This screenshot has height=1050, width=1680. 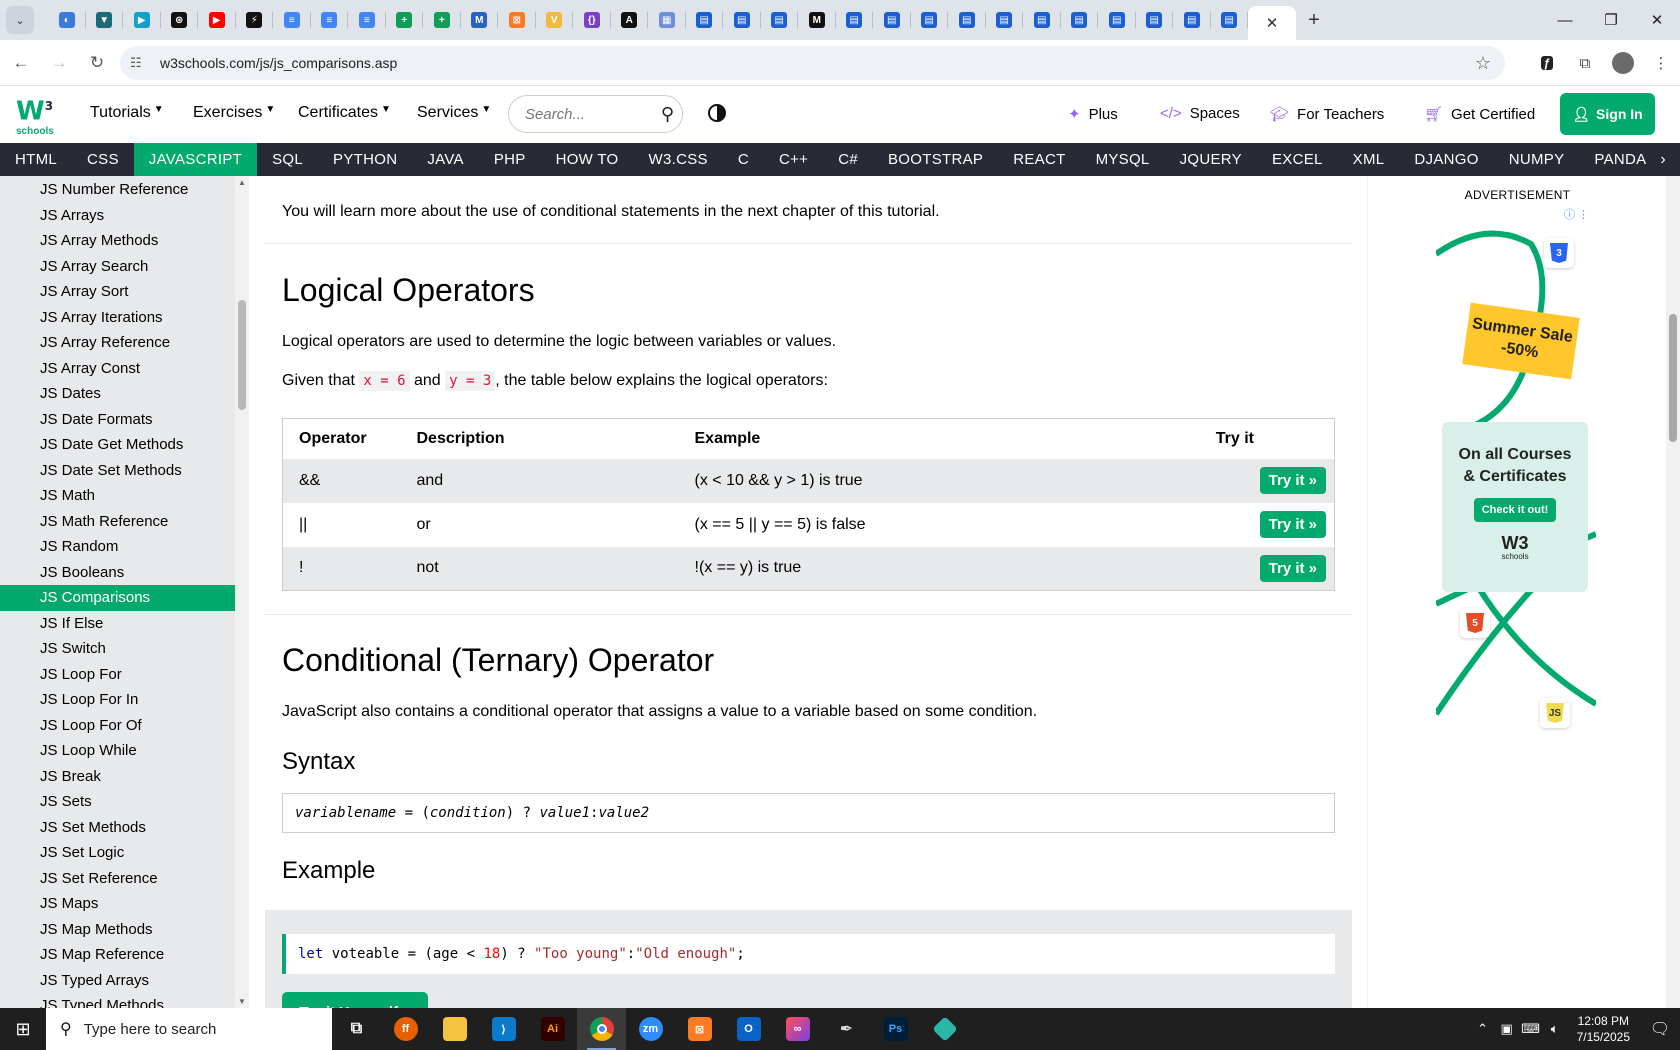 What do you see at coordinates (1531, 1029) in the screenshot?
I see `network-icon: ⌨` at bounding box center [1531, 1029].